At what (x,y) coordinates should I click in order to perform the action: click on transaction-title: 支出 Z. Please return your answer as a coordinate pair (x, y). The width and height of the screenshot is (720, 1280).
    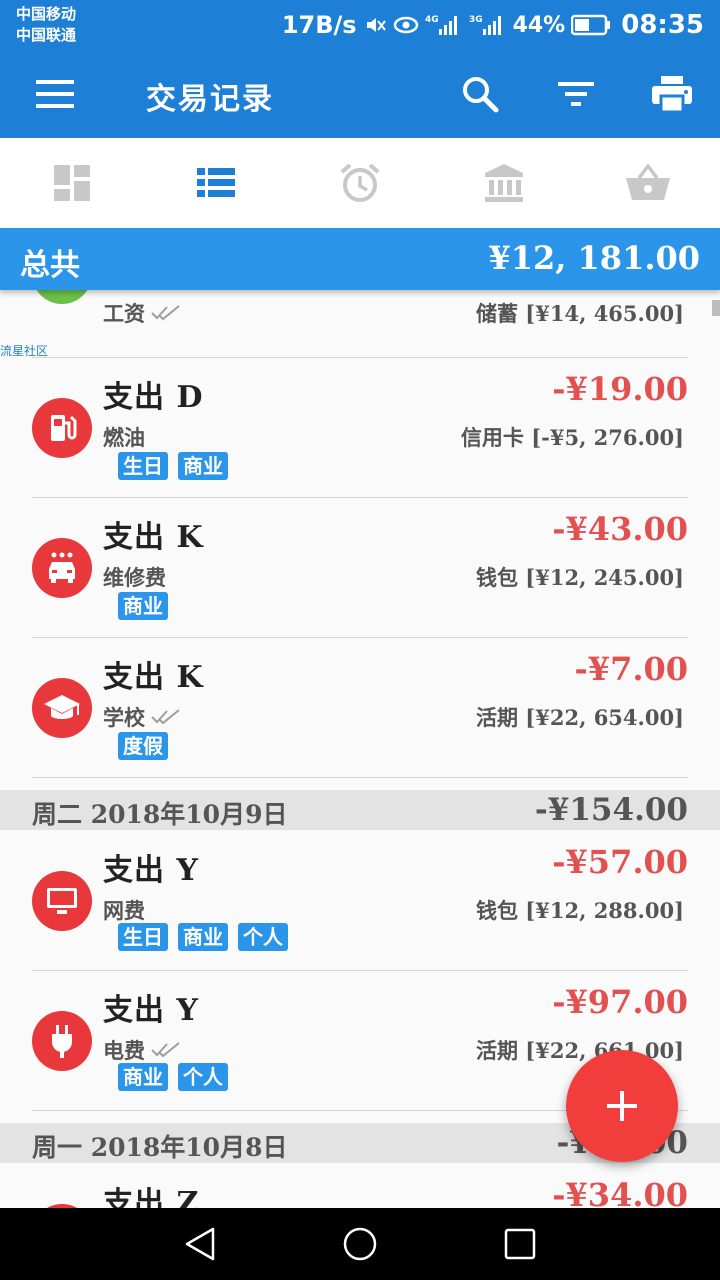
    Looking at the image, I should click on (151, 1197).